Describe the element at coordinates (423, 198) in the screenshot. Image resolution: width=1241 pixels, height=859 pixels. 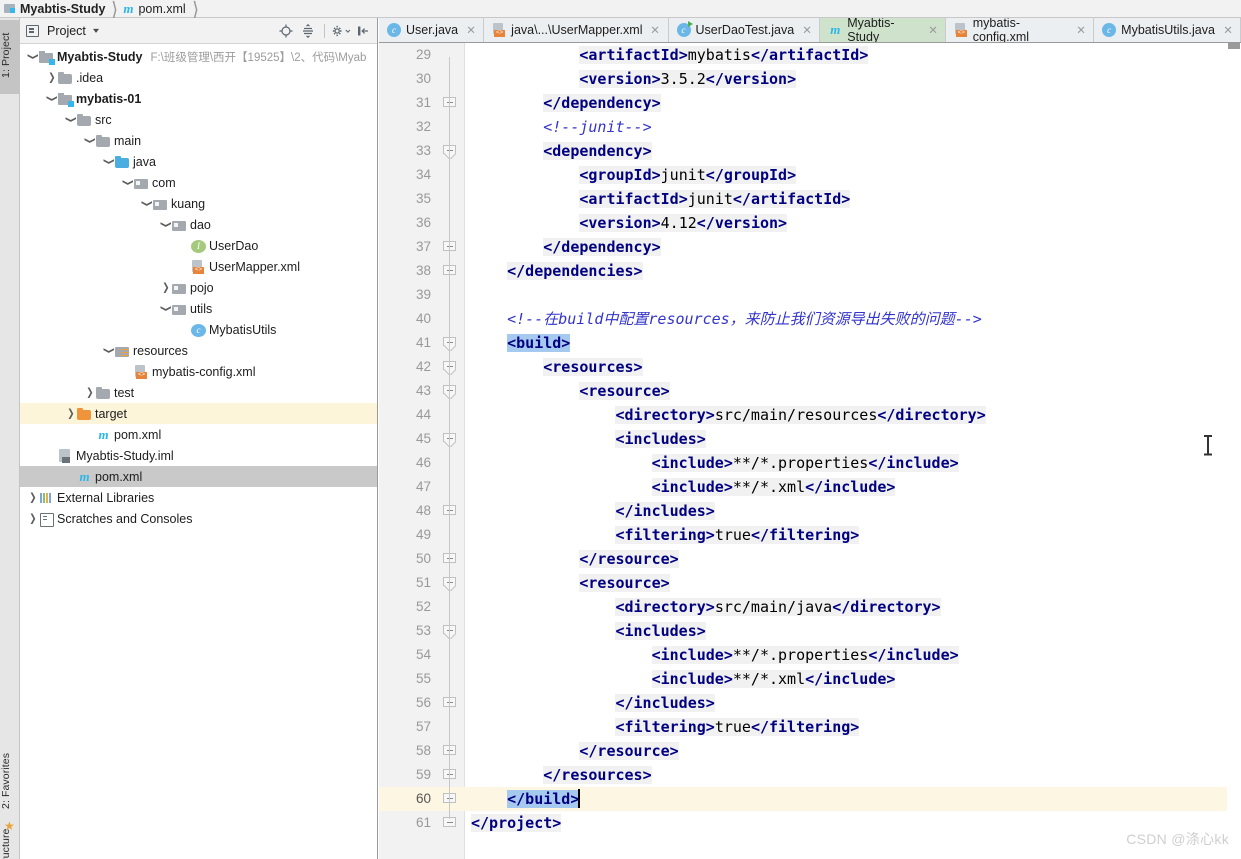
I see `line-number: 35` at that location.